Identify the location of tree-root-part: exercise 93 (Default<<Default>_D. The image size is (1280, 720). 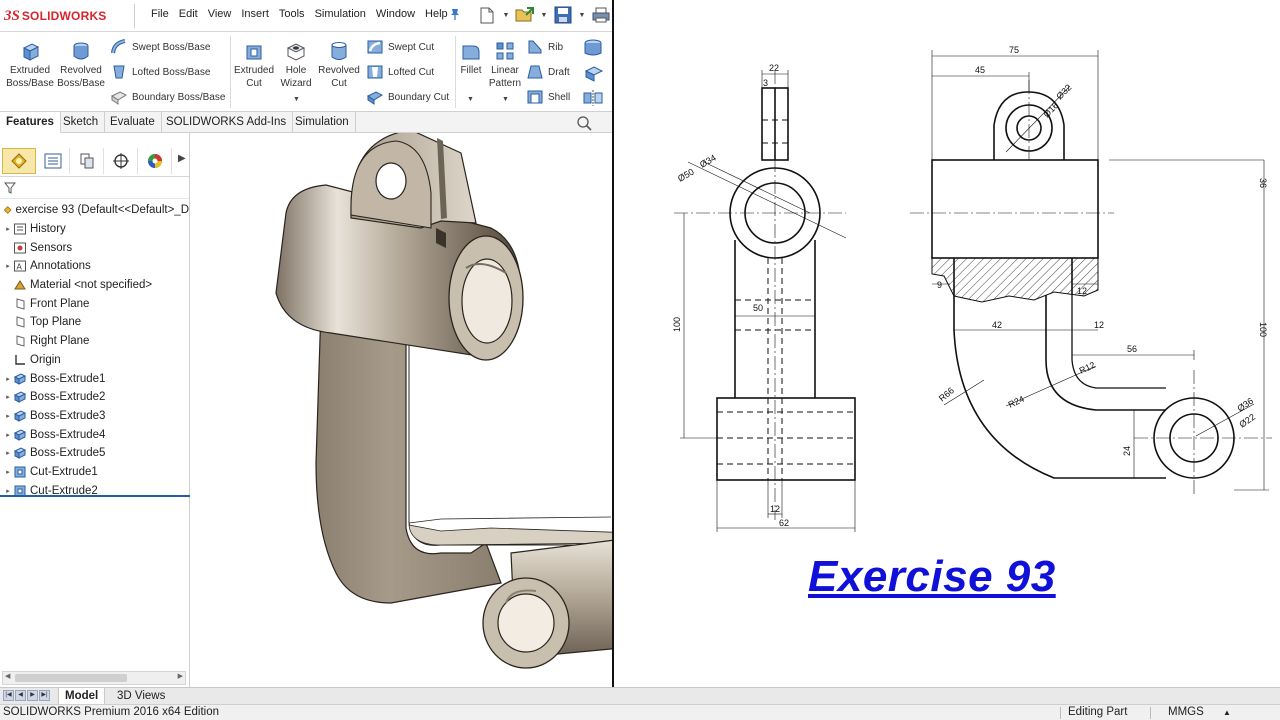
(94, 210).